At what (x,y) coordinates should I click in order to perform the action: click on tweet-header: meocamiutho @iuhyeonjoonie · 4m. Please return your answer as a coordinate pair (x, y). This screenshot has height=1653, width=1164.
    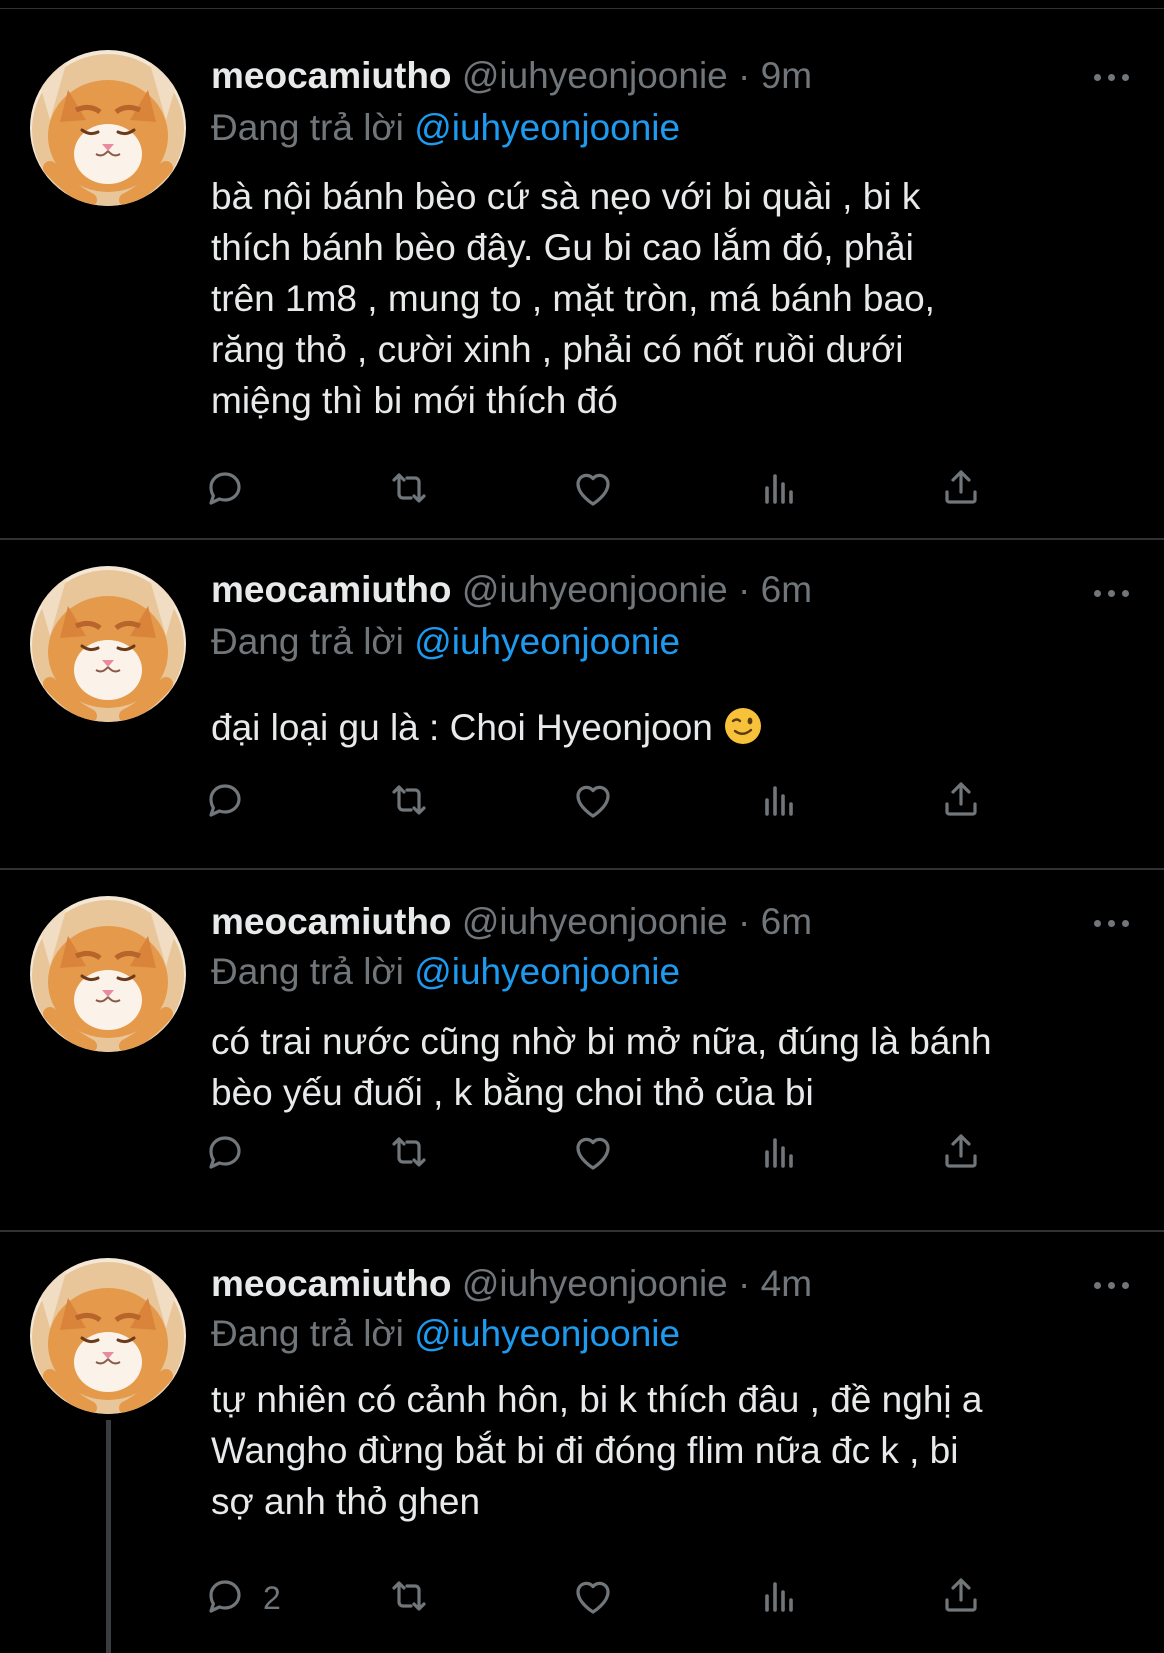
    Looking at the image, I should click on (511, 1284).